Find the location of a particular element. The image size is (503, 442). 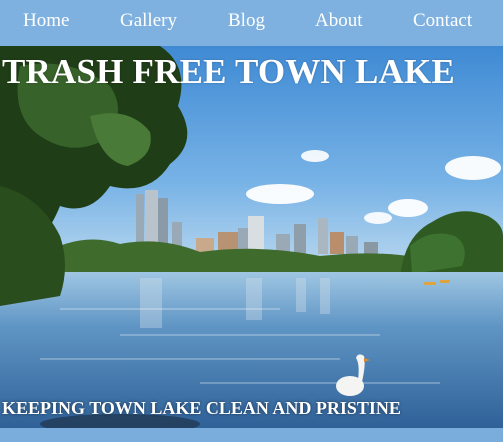

hero-subtitle: KEEPING TOWN LAKE CLEAN AND PRISTINE is located at coordinates (201, 408).